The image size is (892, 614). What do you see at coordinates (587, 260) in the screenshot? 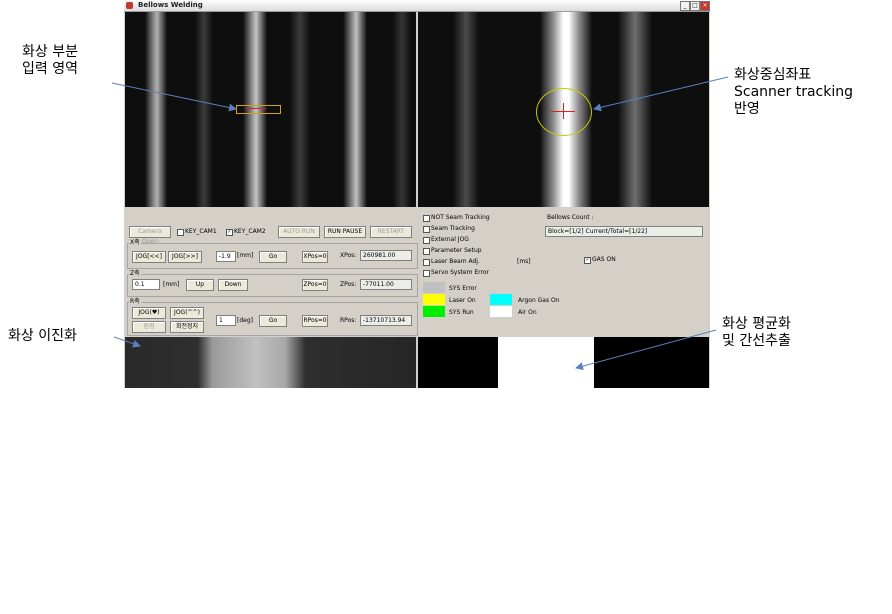
I see `gas-on-checkbox: ✓` at bounding box center [587, 260].